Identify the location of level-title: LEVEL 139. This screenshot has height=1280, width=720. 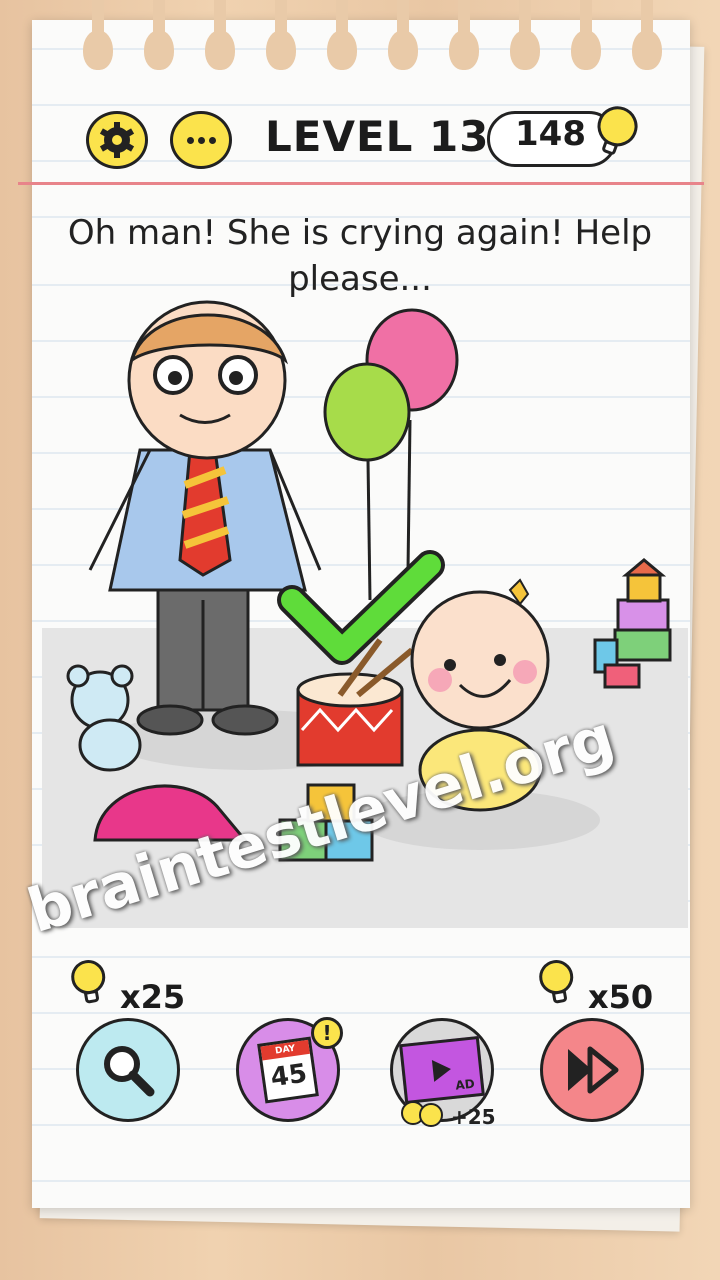
(392, 136).